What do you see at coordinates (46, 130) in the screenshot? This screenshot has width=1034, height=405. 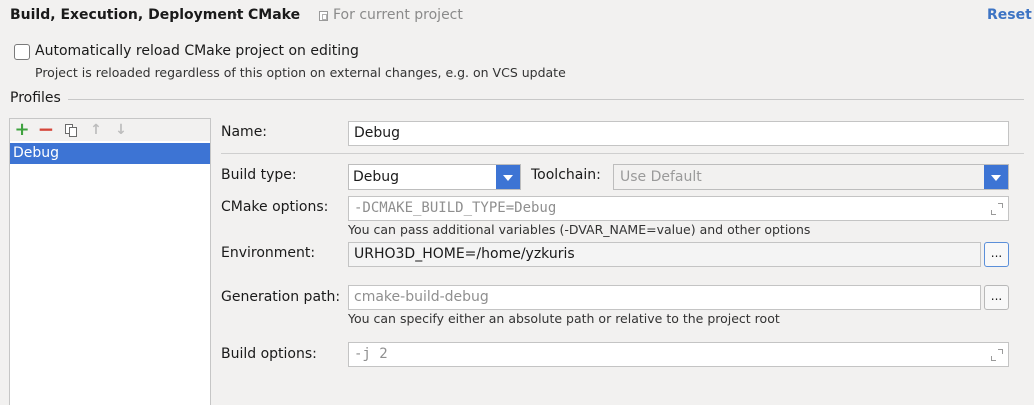 I see `remove-profile-icon: −` at bounding box center [46, 130].